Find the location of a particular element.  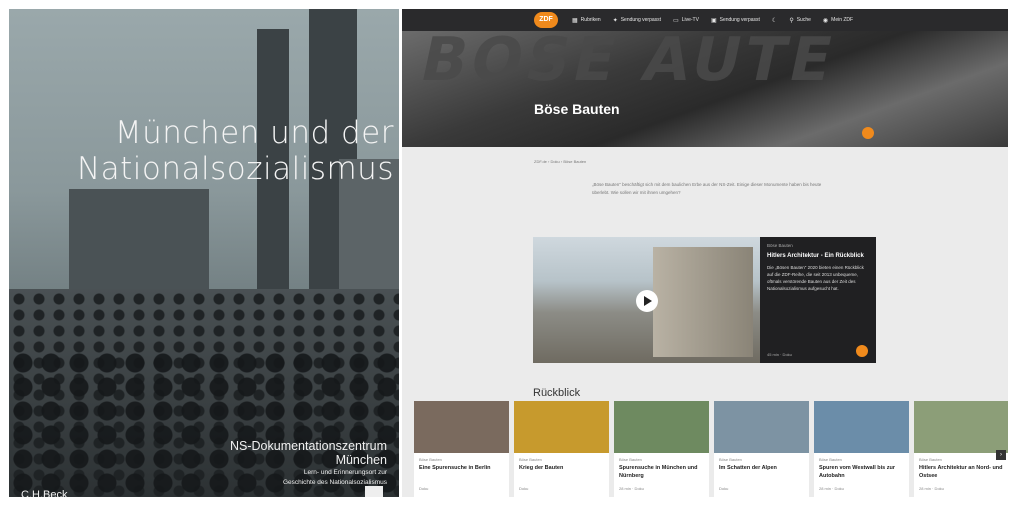

nav-dark-mode: ☾ is located at coordinates (774, 20).